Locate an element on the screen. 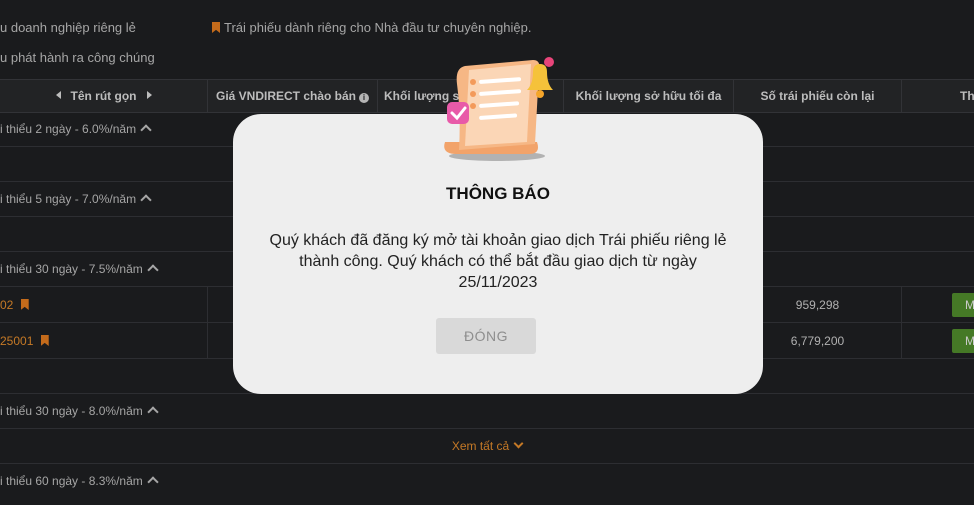 The height and width of the screenshot is (505, 974). dialog-title: THÔNG BÁO is located at coordinates (498, 193).